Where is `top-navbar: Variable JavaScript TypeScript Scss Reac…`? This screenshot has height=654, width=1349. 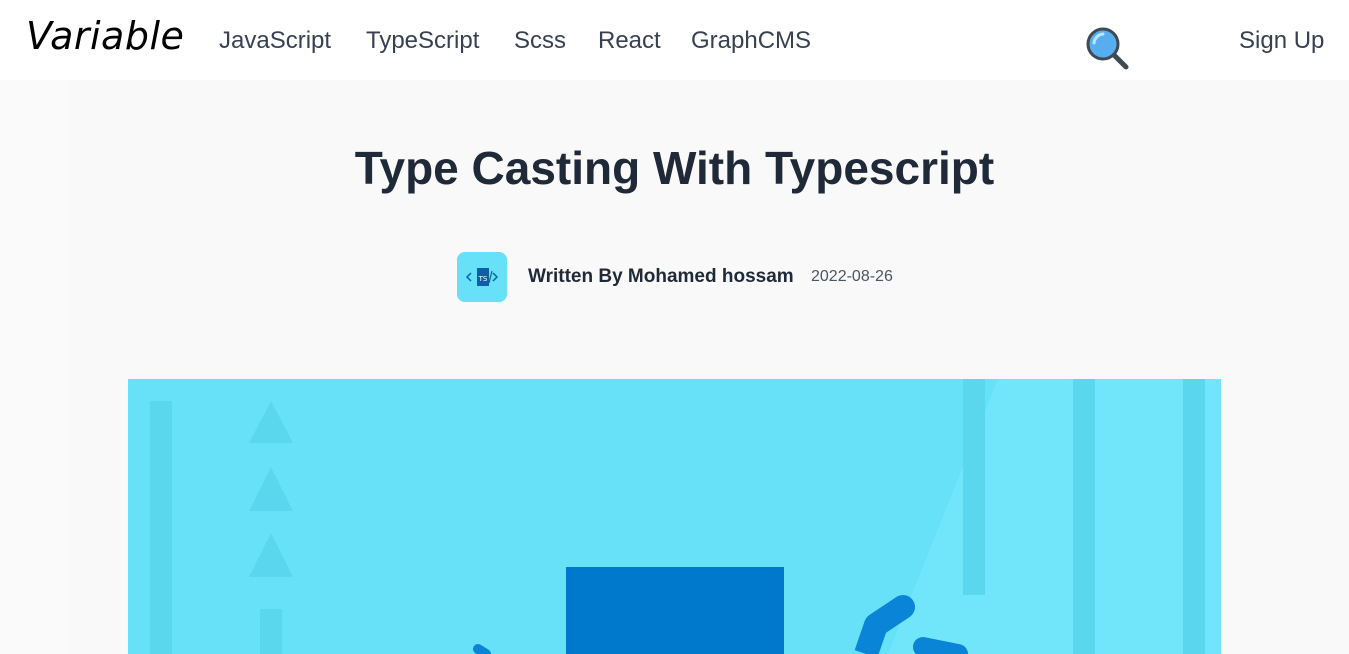 top-navbar: Variable JavaScript TypeScript Scss Reac… is located at coordinates (674, 40).